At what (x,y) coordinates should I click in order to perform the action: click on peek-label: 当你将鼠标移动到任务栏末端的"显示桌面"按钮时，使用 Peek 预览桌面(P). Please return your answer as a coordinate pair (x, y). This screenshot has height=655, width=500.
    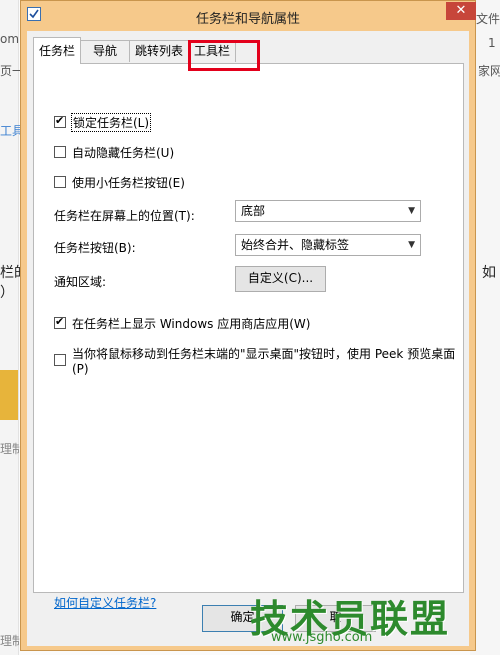
    Looking at the image, I should click on (264, 361).